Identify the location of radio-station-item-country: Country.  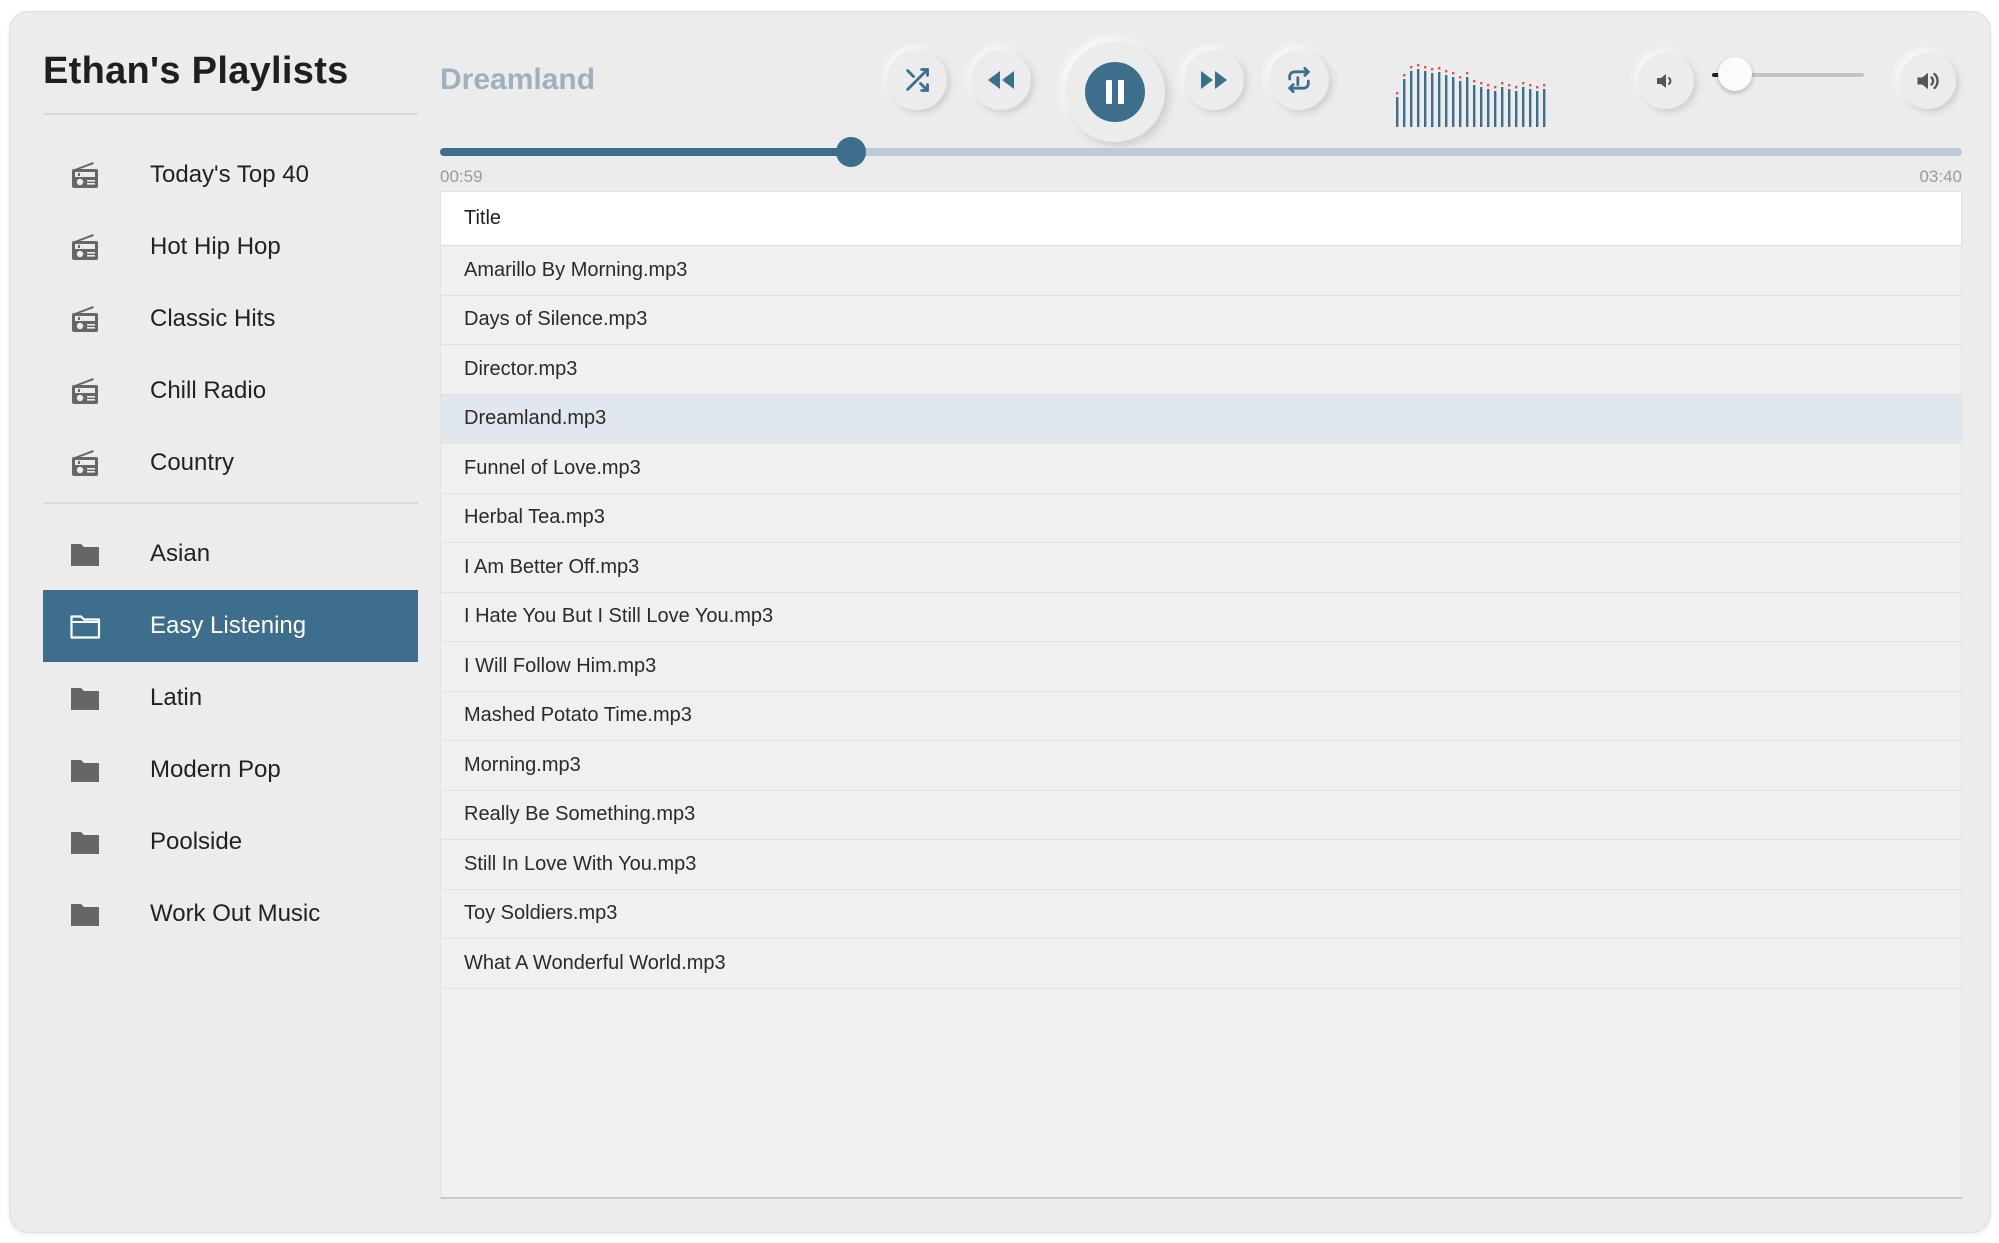
(230, 463).